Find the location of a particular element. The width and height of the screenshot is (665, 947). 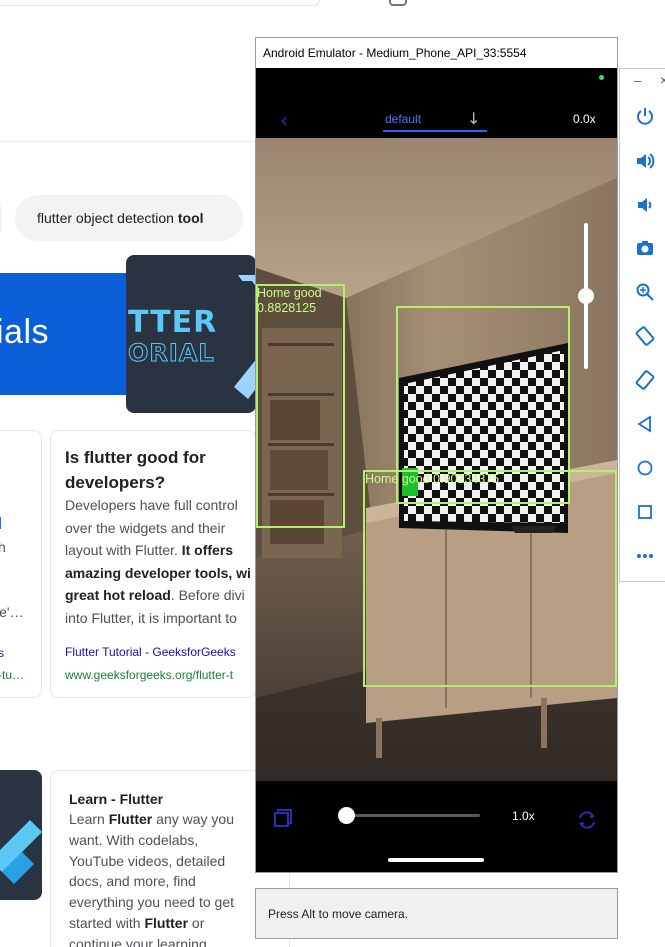

tab-icon is located at coordinates (398, 3).